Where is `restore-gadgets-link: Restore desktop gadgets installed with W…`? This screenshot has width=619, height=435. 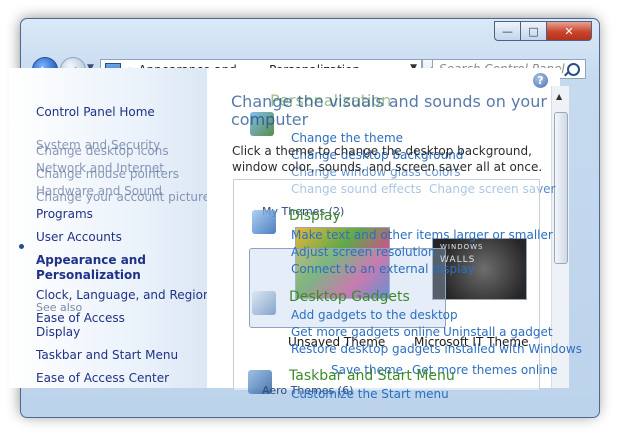
restore-gadgets-link: Restore desktop gadgets installed with W… is located at coordinates (436, 349).